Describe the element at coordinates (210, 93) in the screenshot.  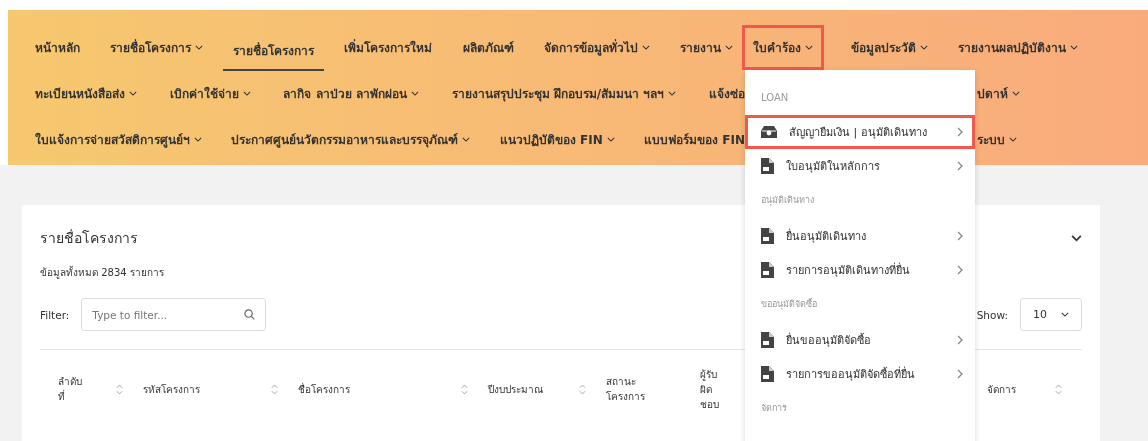
I see `nav-menu-item: เบิกค่าใช้จ่าย` at that location.